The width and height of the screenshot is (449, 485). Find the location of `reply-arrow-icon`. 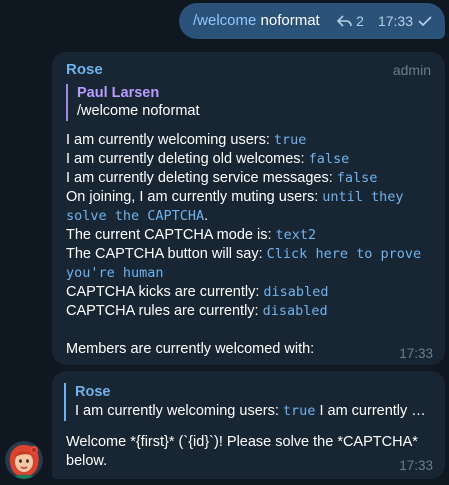

reply-arrow-icon is located at coordinates (344, 21).